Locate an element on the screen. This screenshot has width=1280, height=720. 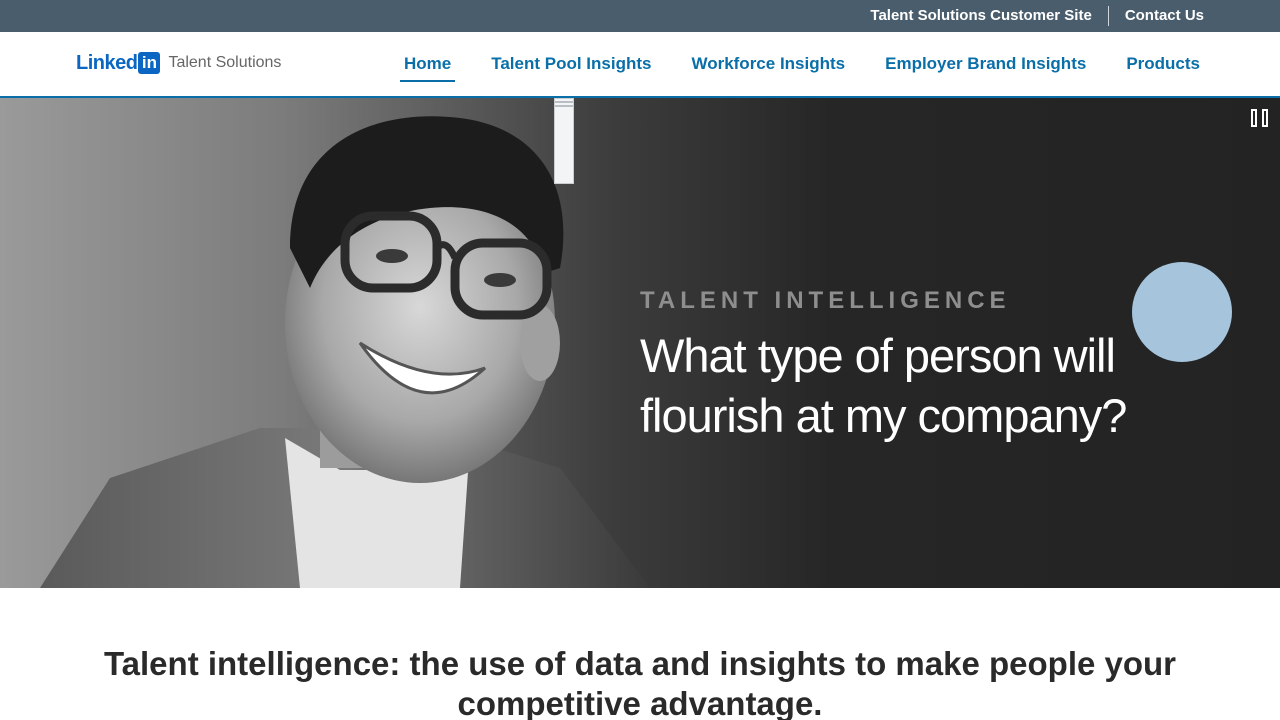
linkedin-logo-word: Linked is located at coordinates (107, 63).